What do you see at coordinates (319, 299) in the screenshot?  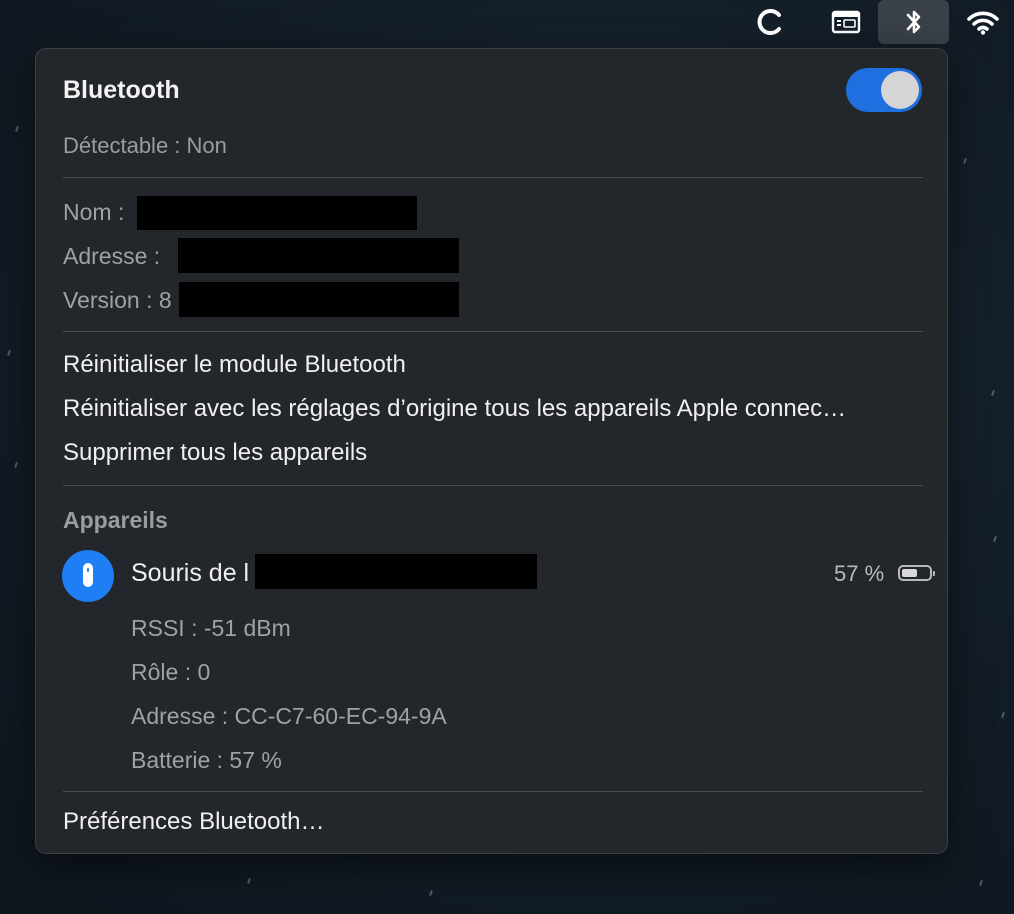 I see `redacted-version` at bounding box center [319, 299].